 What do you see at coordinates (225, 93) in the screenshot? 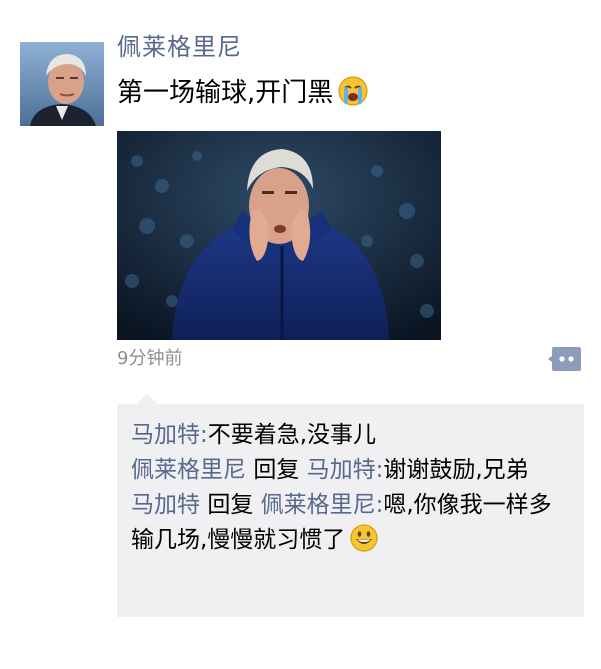
I see `post-text: 第一场输球,开门黑` at bounding box center [225, 93].